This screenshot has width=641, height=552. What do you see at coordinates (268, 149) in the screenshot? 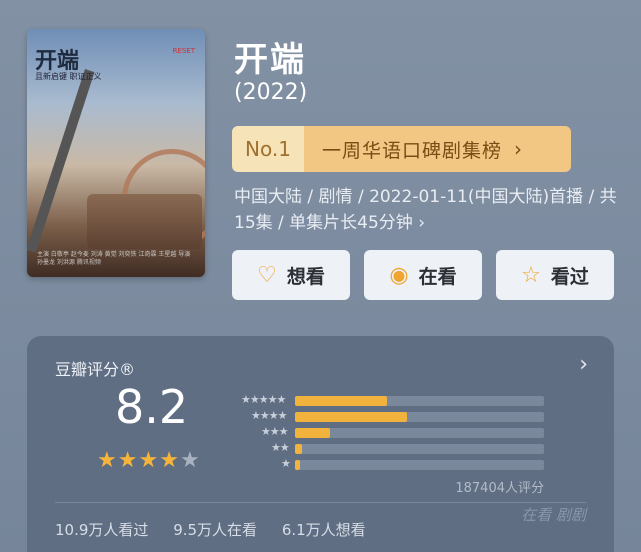
I see `rank-number: No.1` at bounding box center [268, 149].